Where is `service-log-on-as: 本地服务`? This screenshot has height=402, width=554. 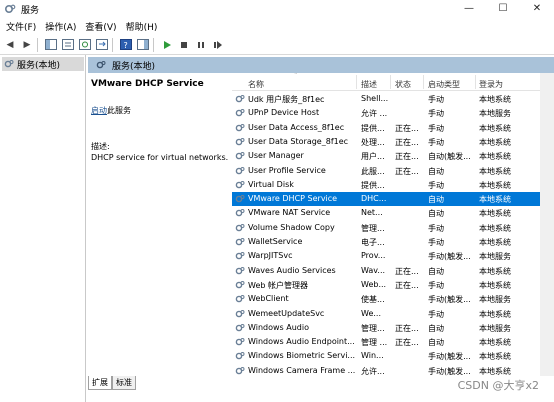
service-log-on-as: 本地服务 is located at coordinates (495, 328).